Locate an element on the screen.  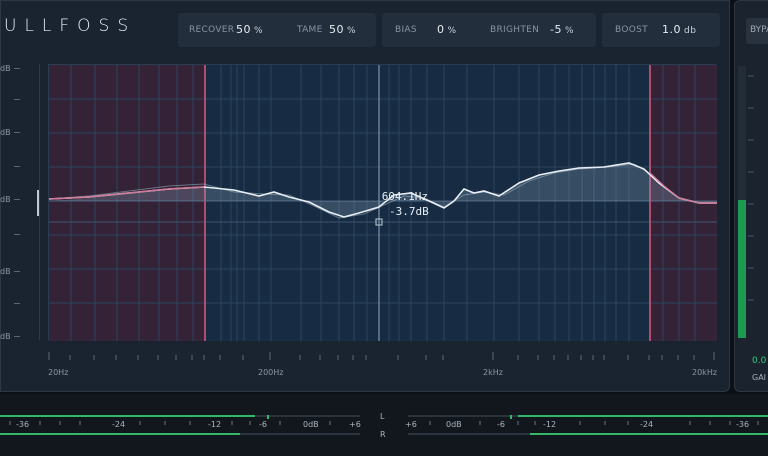
cursor-tooltip: 604.1Hz -3.7dB is located at coordinates (405, 204).